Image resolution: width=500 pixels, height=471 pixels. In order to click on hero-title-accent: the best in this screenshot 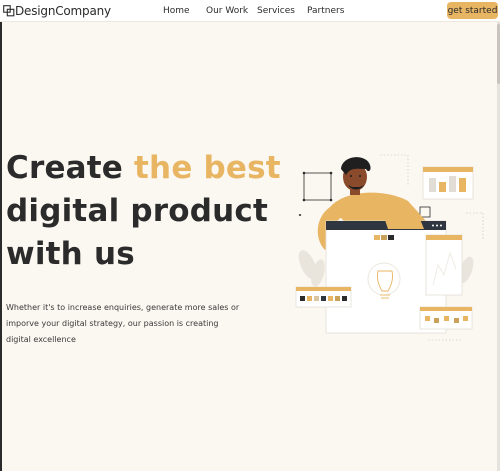, I will do `click(207, 168)`.